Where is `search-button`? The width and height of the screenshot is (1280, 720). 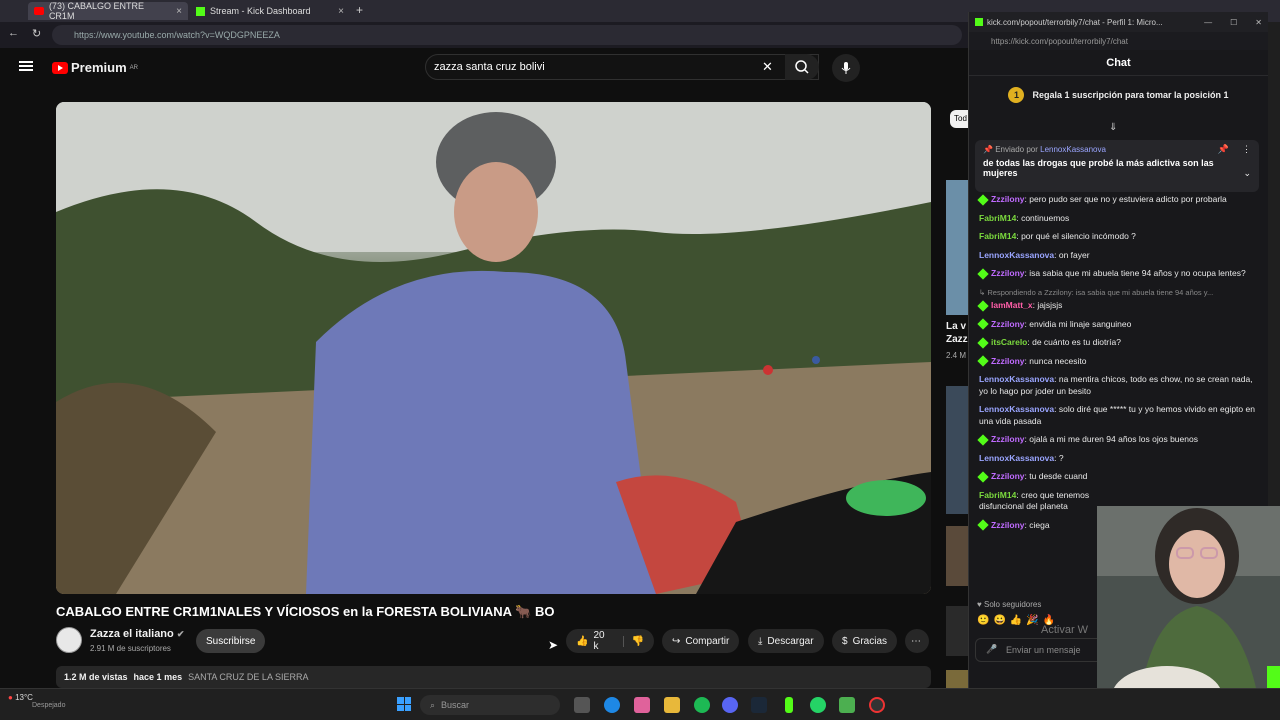
search-button is located at coordinates (802, 67).